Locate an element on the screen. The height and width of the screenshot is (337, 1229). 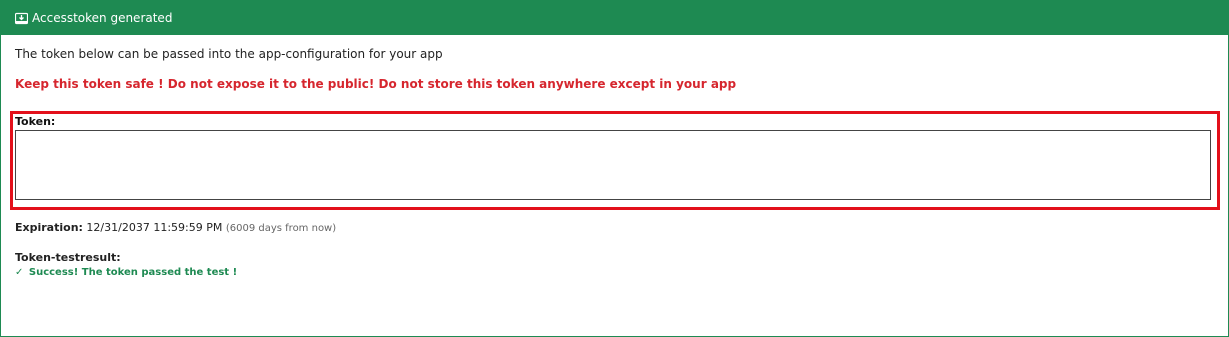
expiration-relative: (6009 days from now) is located at coordinates (281, 228).